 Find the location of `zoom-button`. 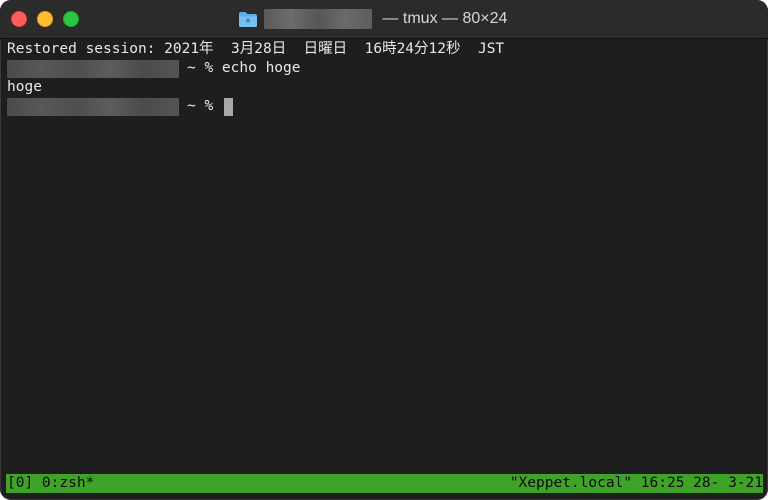

zoom-button is located at coordinates (71, 19).